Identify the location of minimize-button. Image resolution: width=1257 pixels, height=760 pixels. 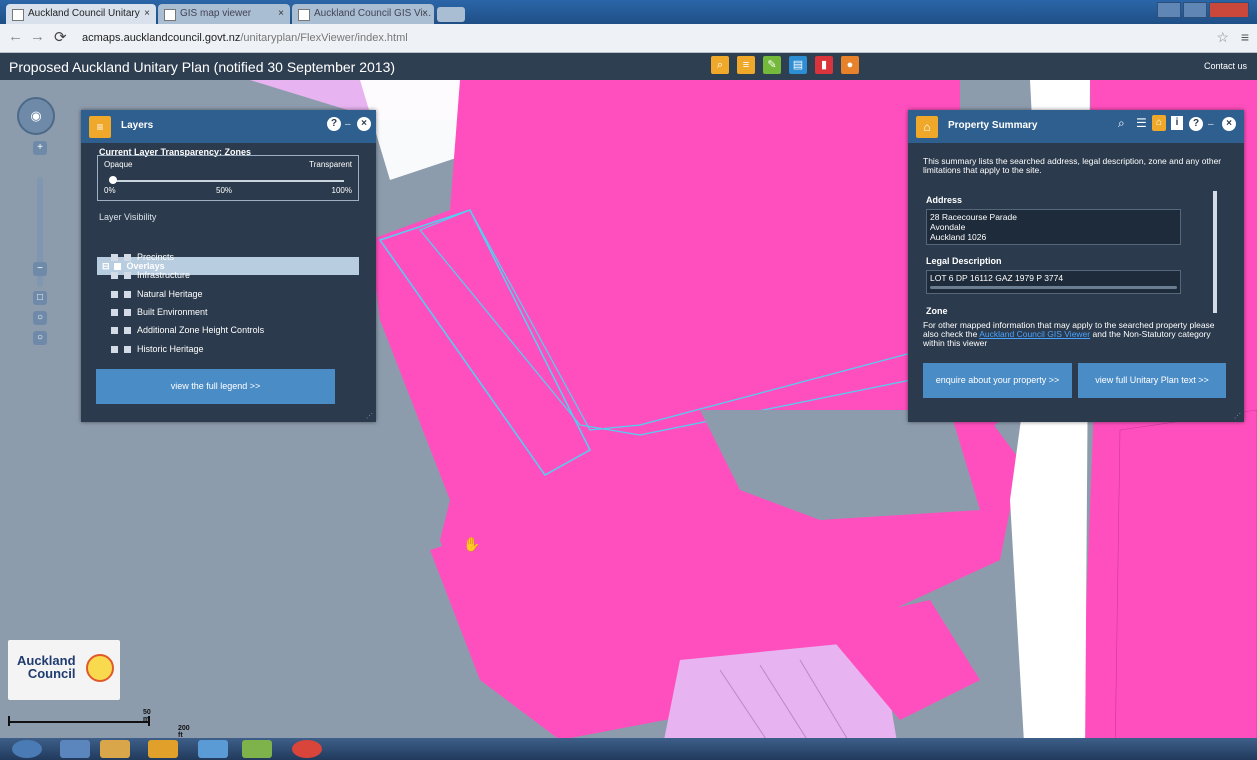
(1169, 10).